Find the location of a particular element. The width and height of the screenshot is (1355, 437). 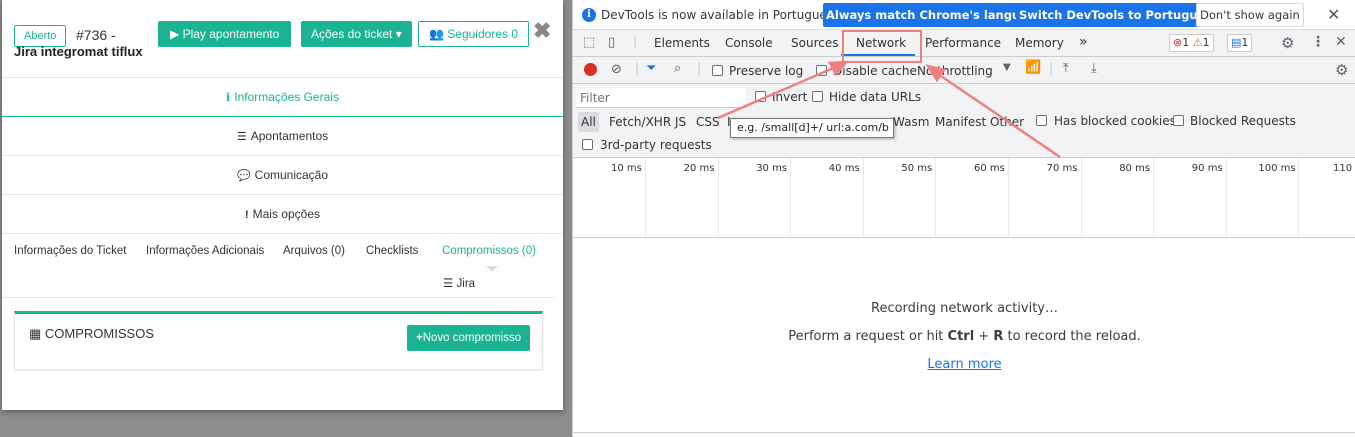

type-filter-css: CSS is located at coordinates (708, 122).